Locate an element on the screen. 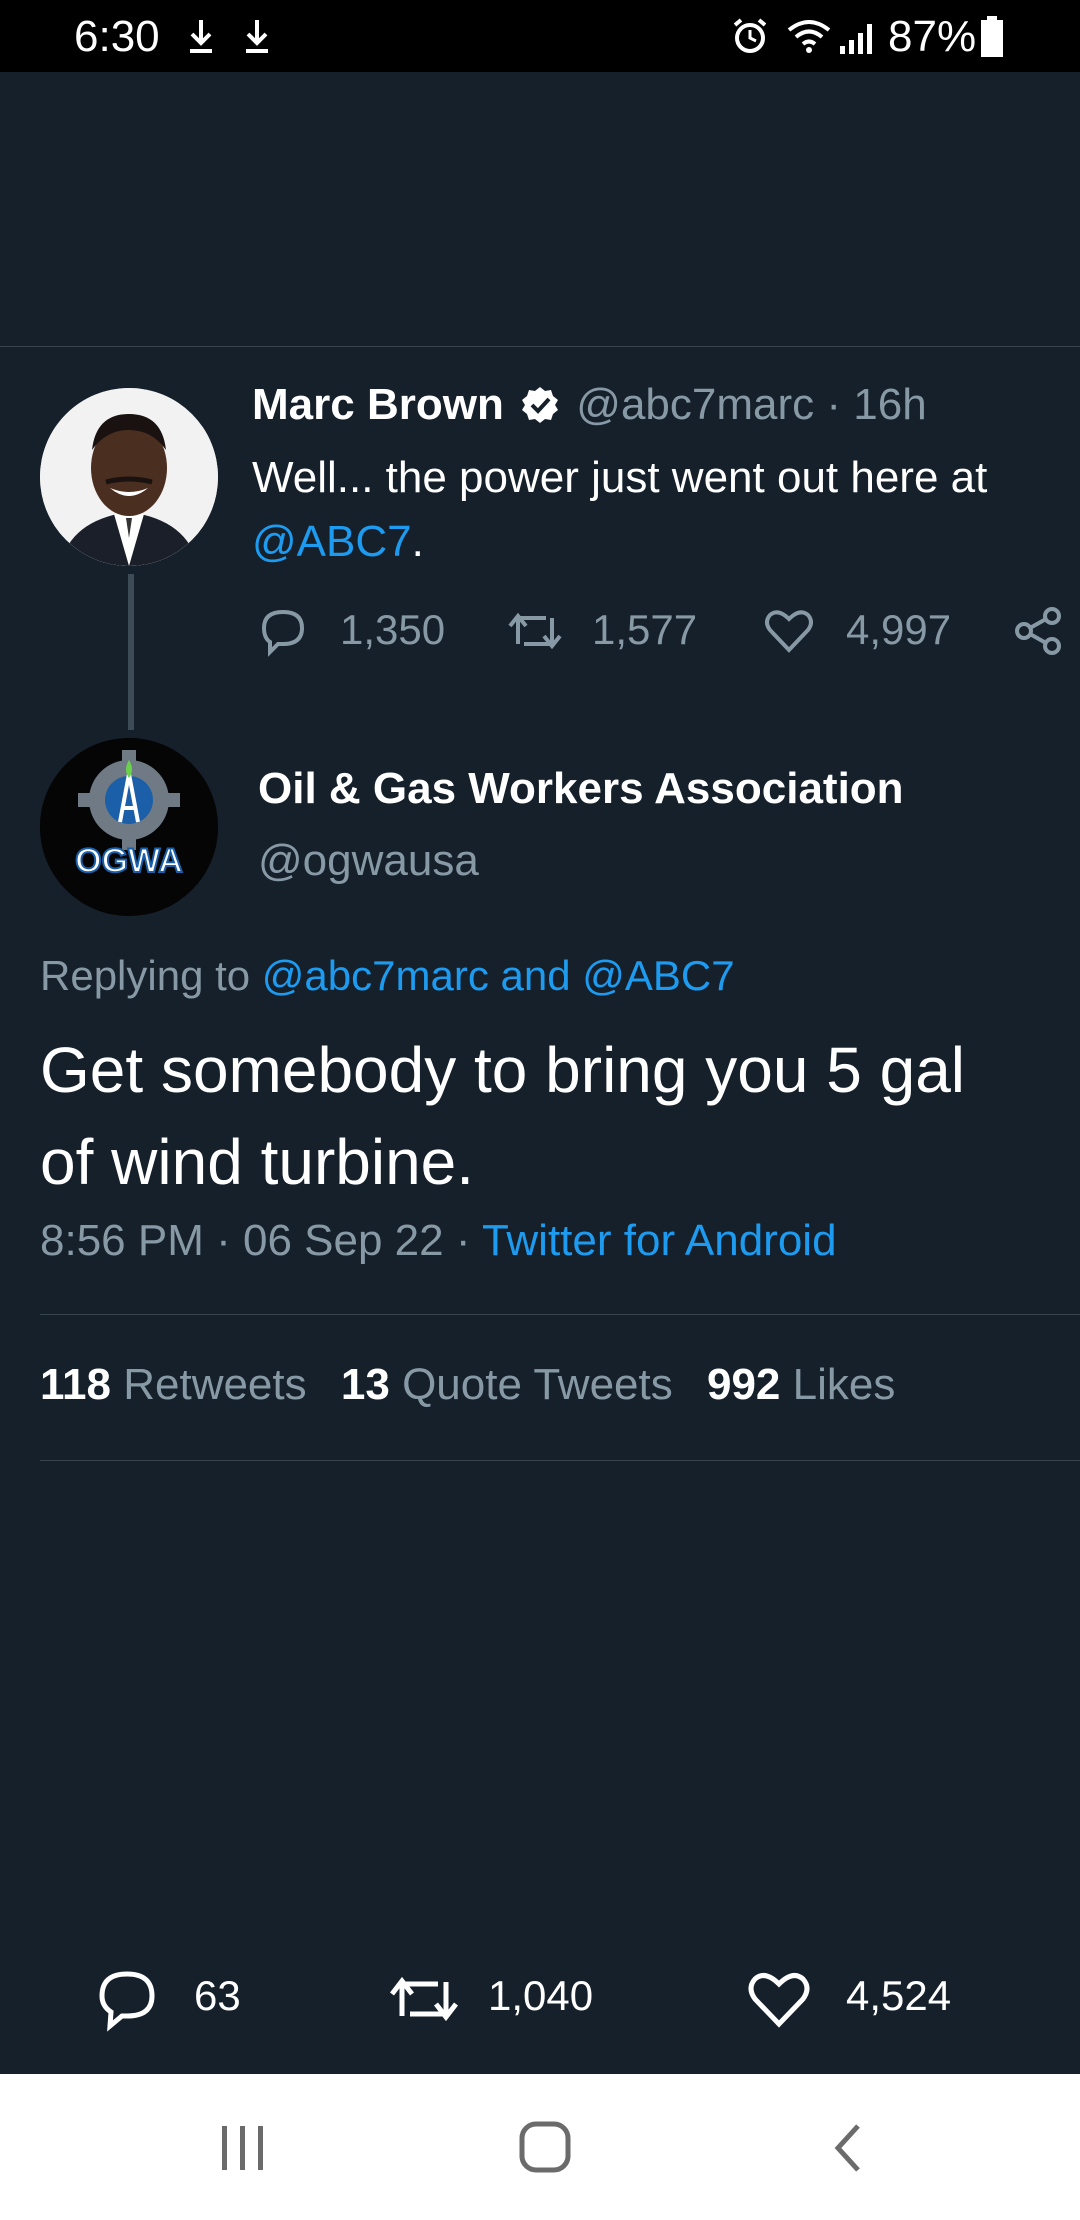 This screenshot has width=1080, height=2220. tweet-time: 16h is located at coordinates (890, 404).